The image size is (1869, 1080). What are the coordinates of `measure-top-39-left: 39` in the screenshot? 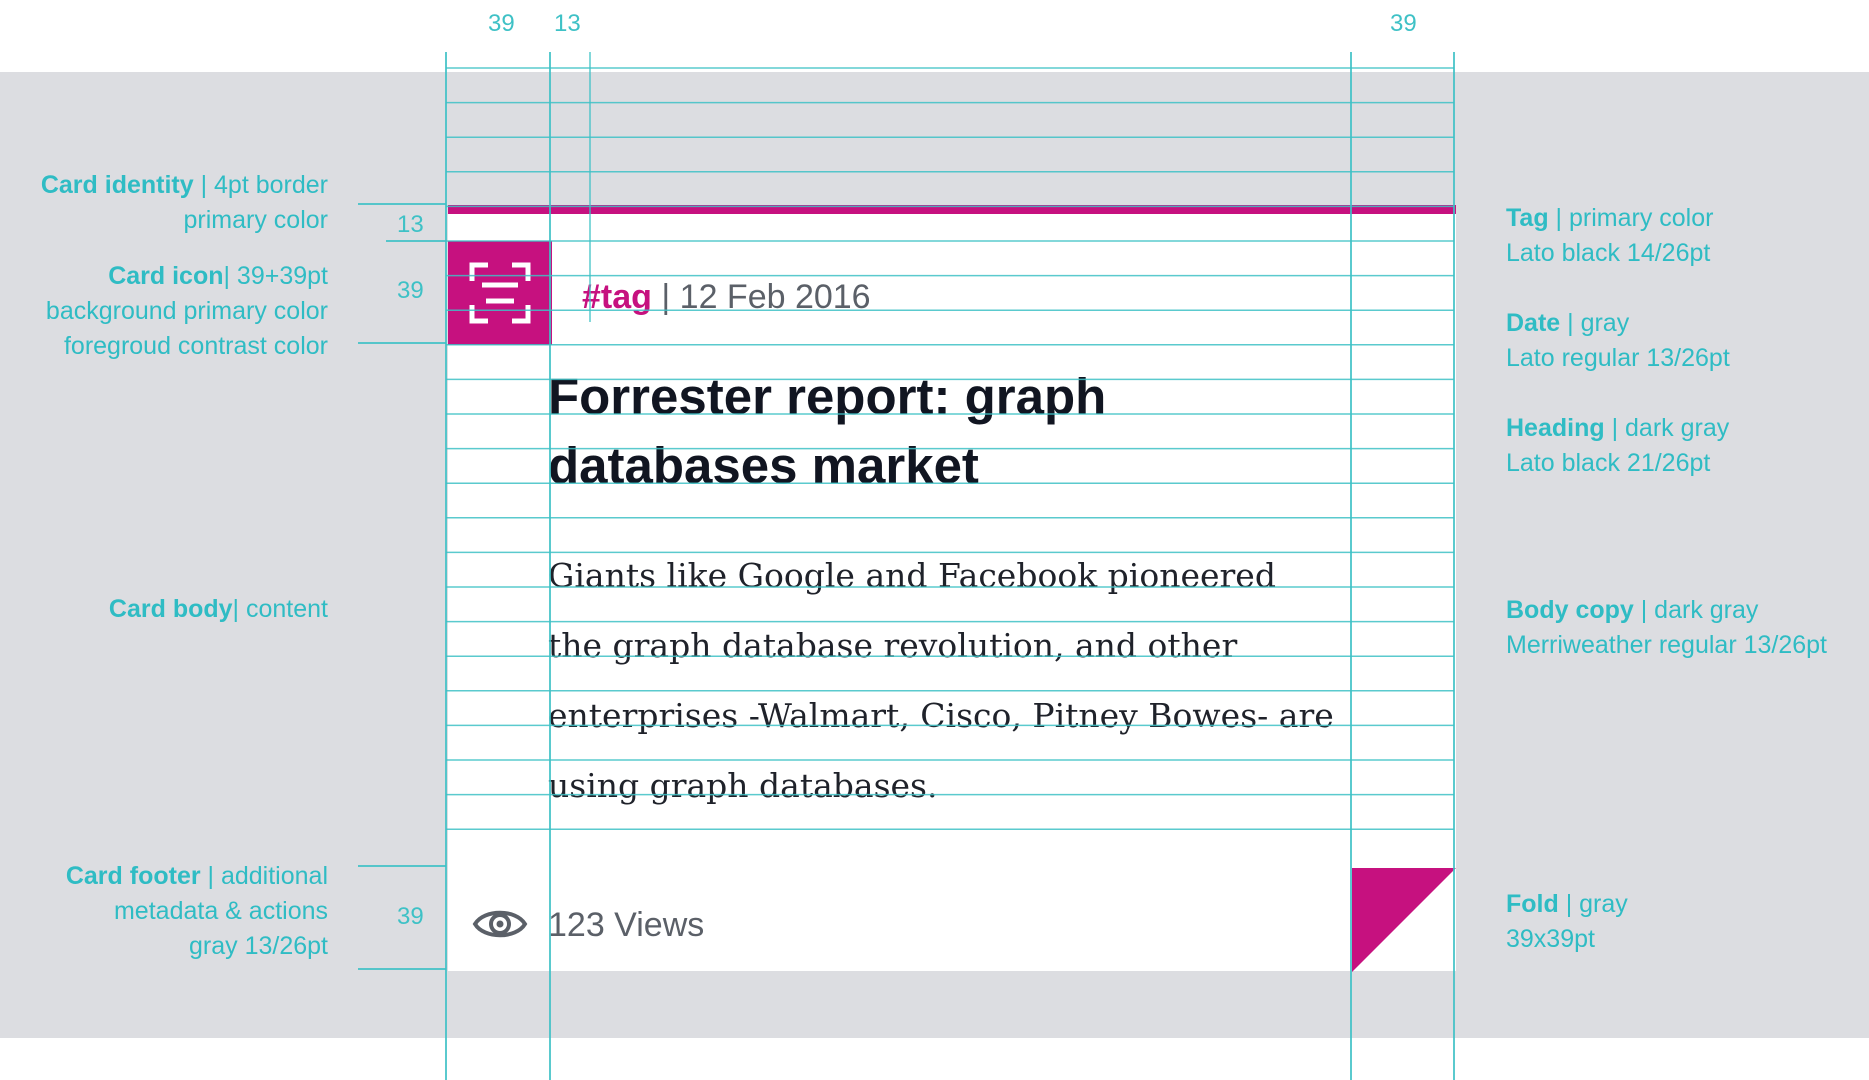 It's located at (501, 23).